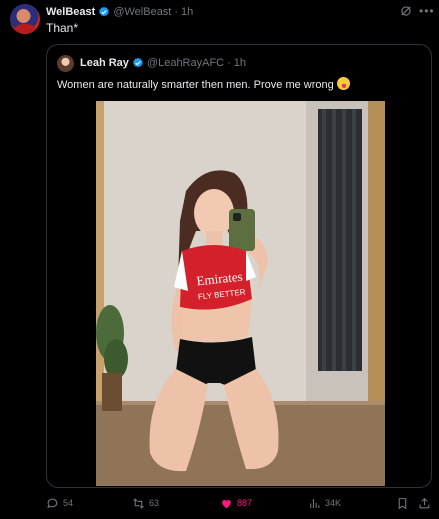  What do you see at coordinates (324, 503) in the screenshot?
I see `views-button: 34K` at bounding box center [324, 503].